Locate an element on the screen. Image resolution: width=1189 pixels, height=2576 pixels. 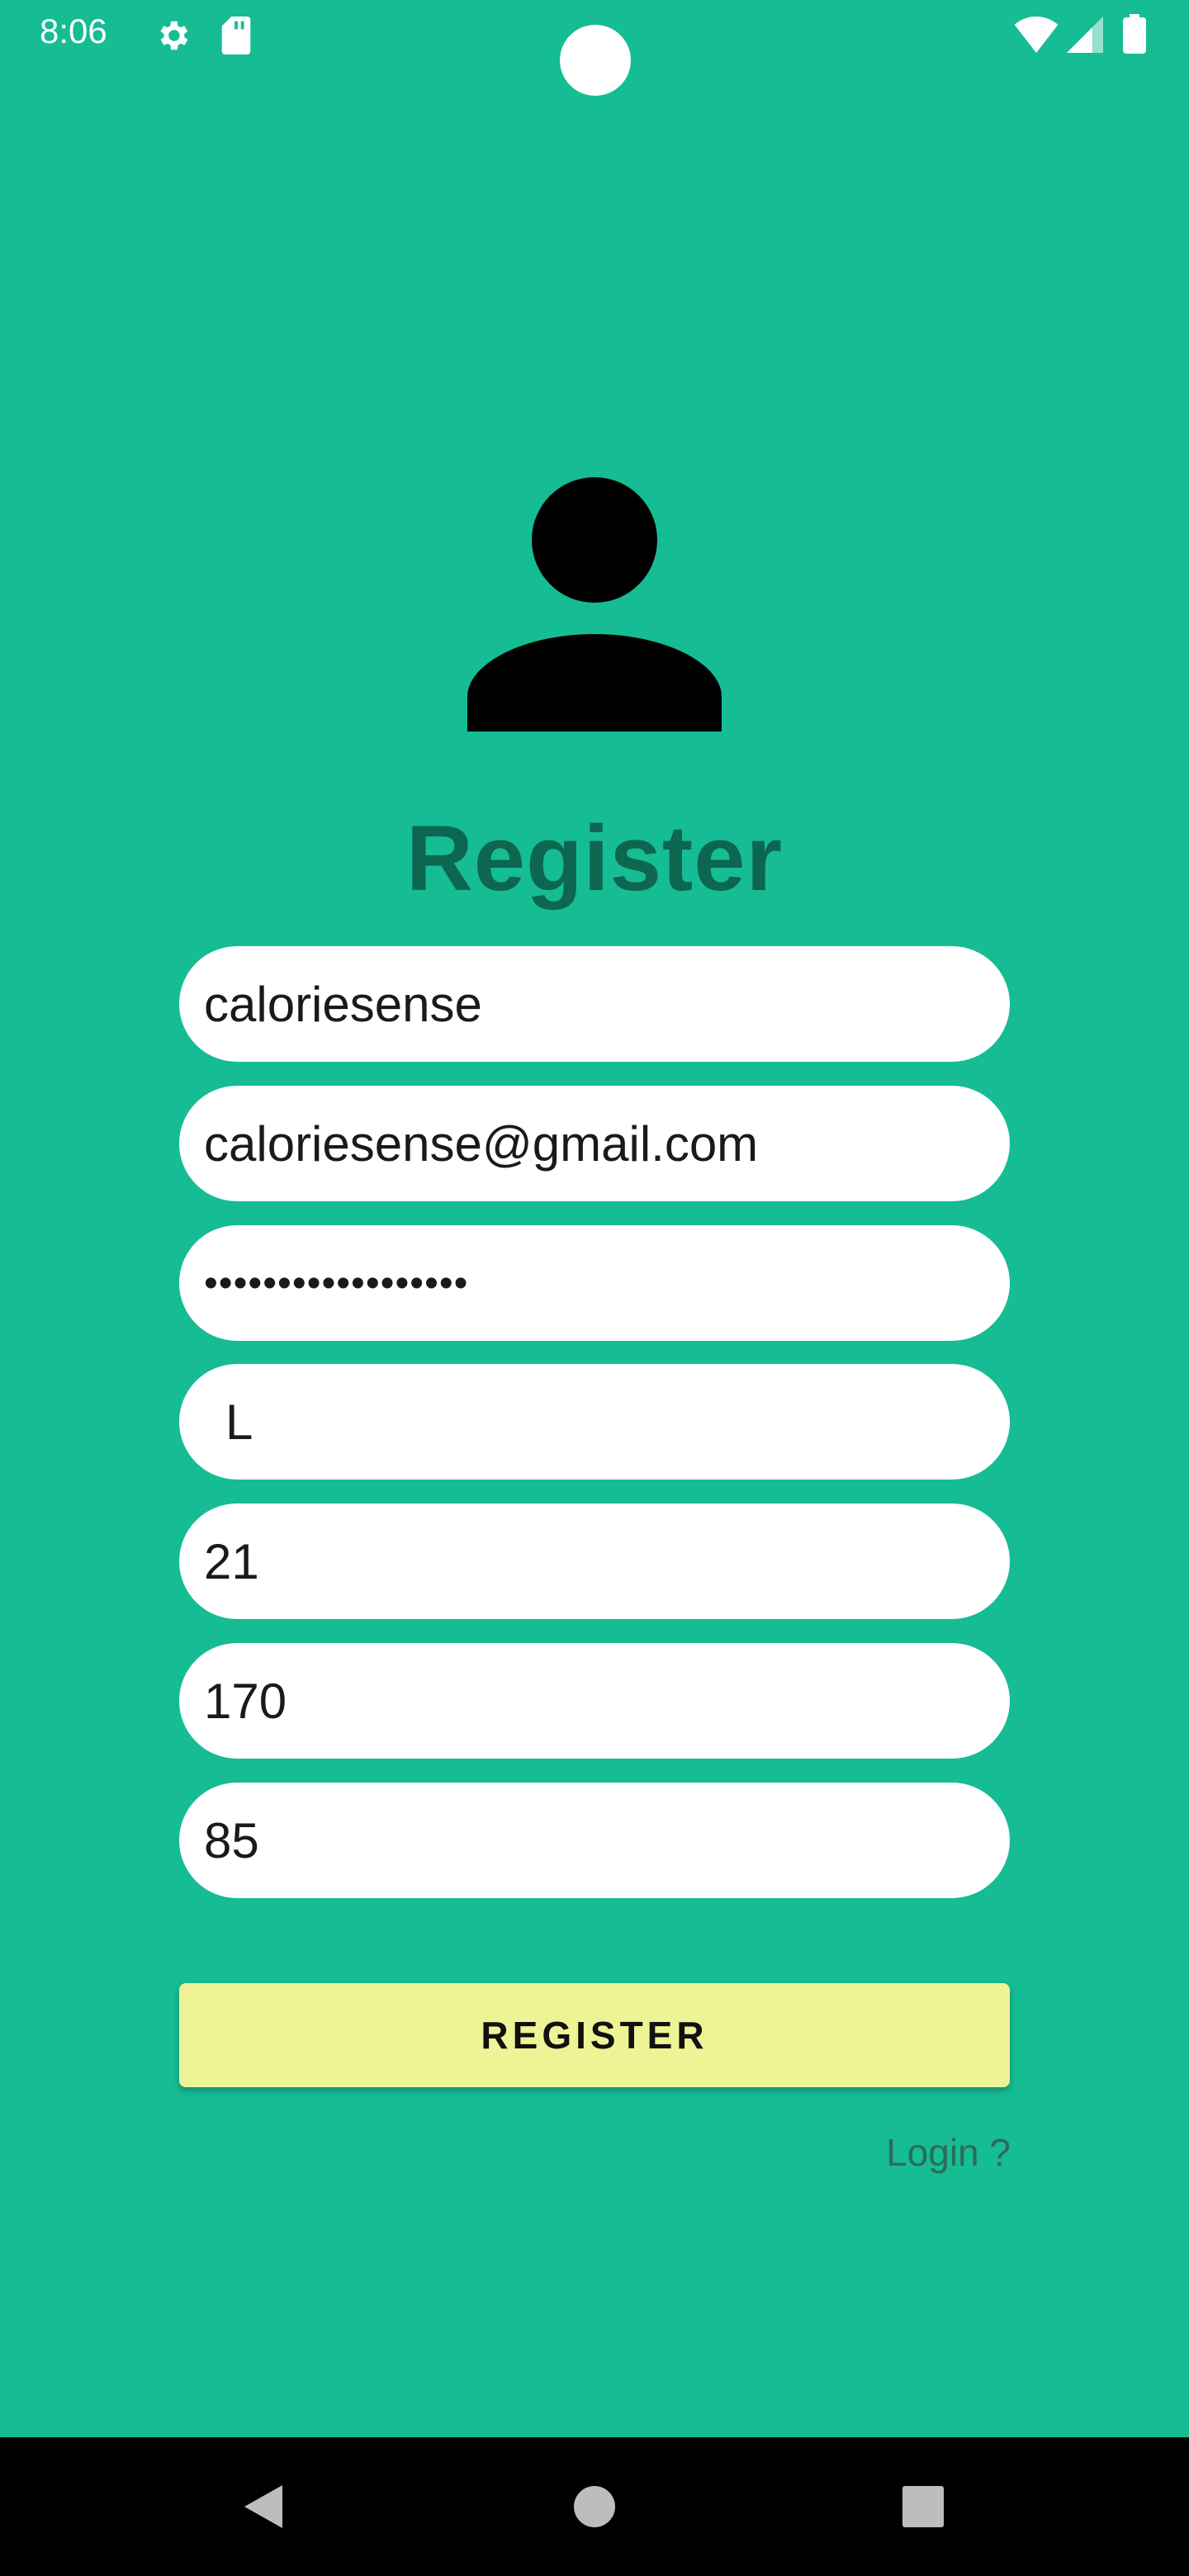
recents-icon is located at coordinates (923, 2506).